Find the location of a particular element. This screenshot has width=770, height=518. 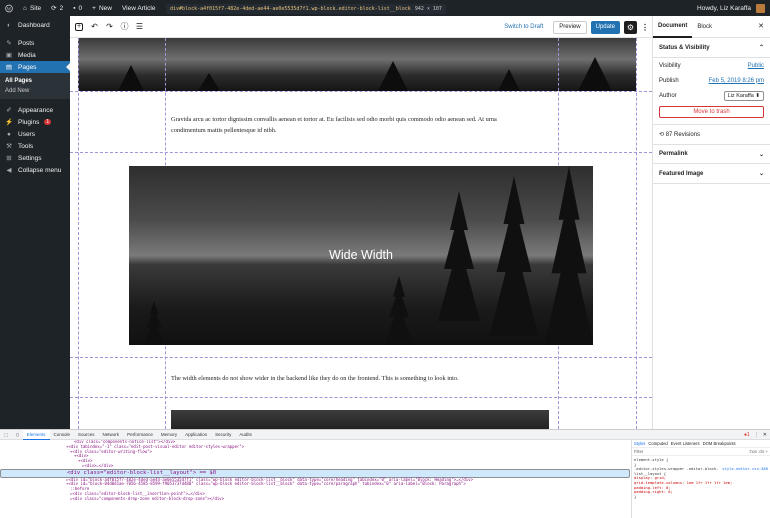

new-content-link: + New is located at coordinates (102, 8).